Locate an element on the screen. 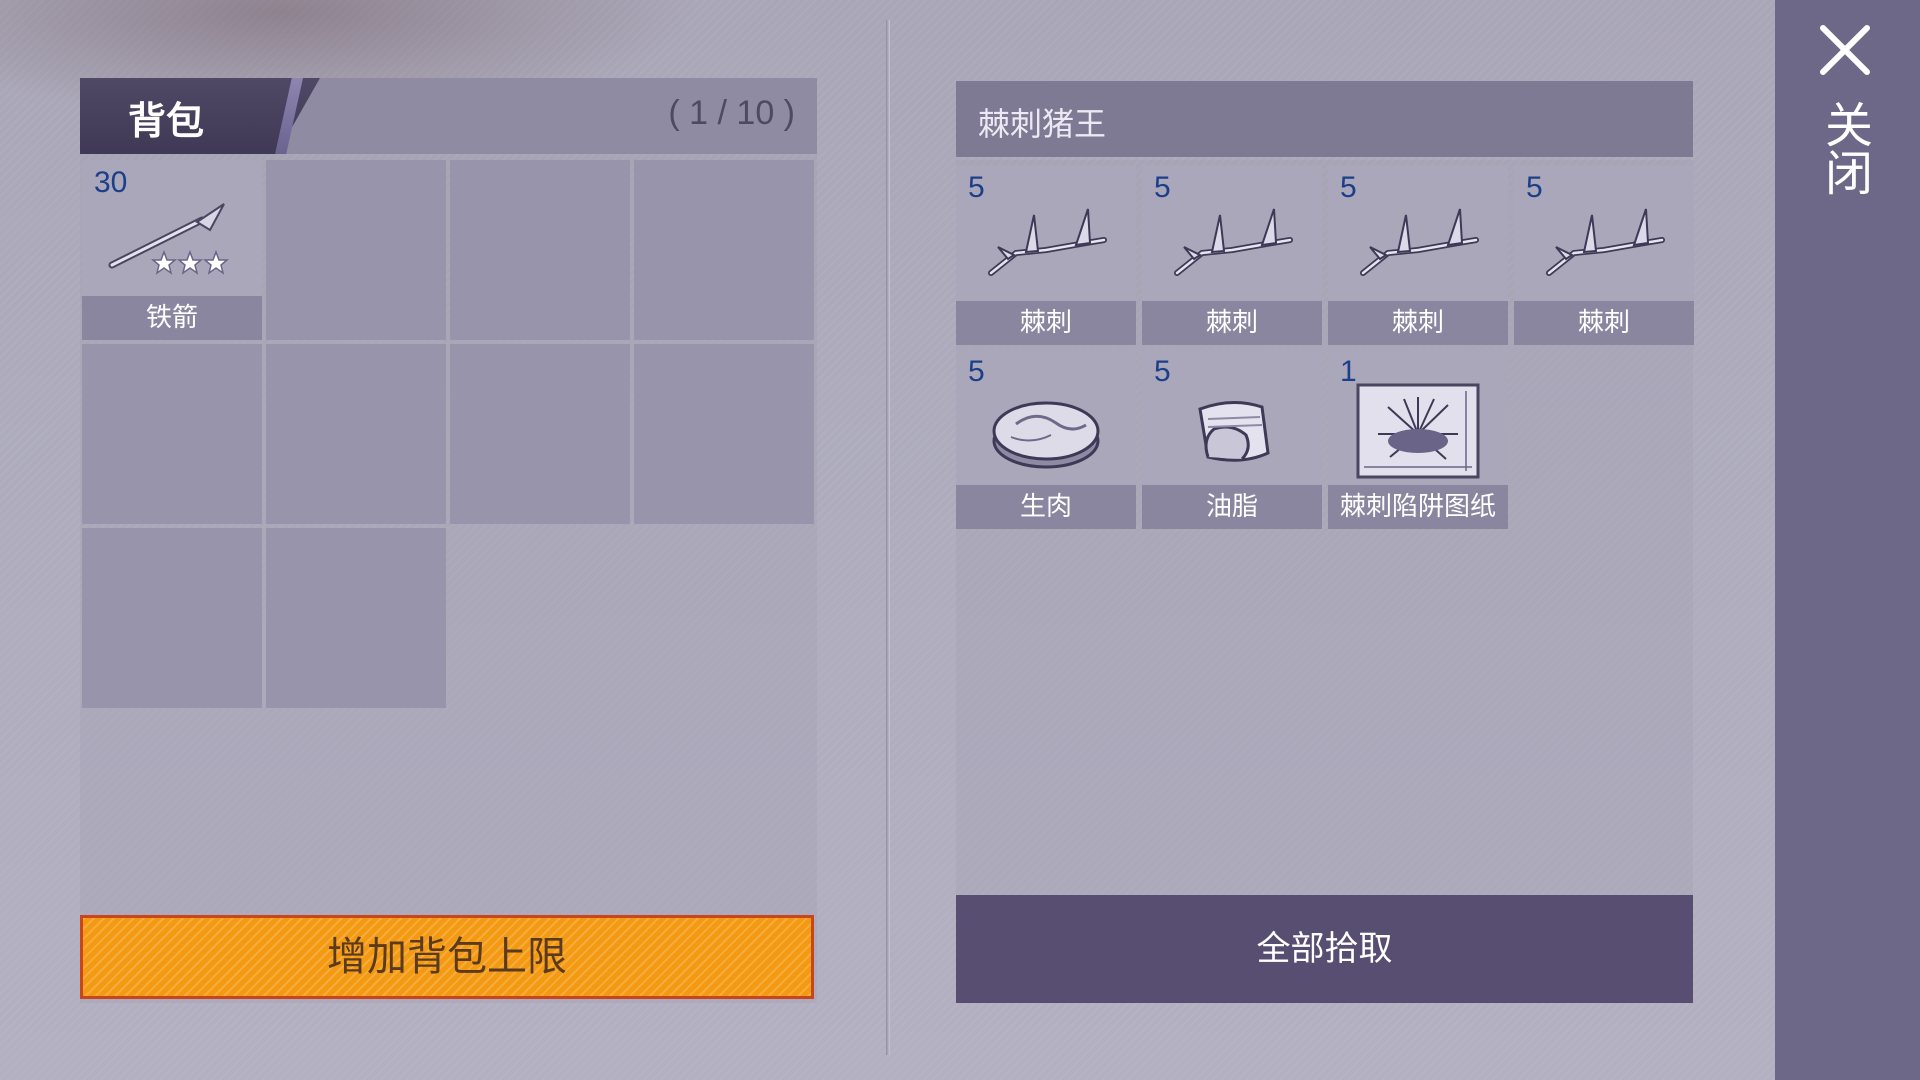 The height and width of the screenshot is (1080, 1920). blueprint-icon is located at coordinates (1418, 431).